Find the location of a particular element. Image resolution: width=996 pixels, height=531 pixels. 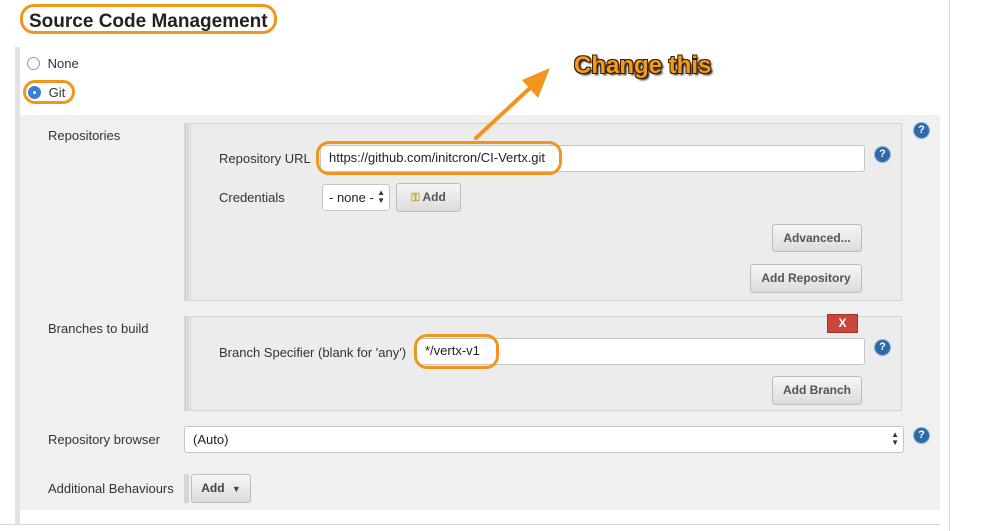

repositories-bar is located at coordinates (186, 212).